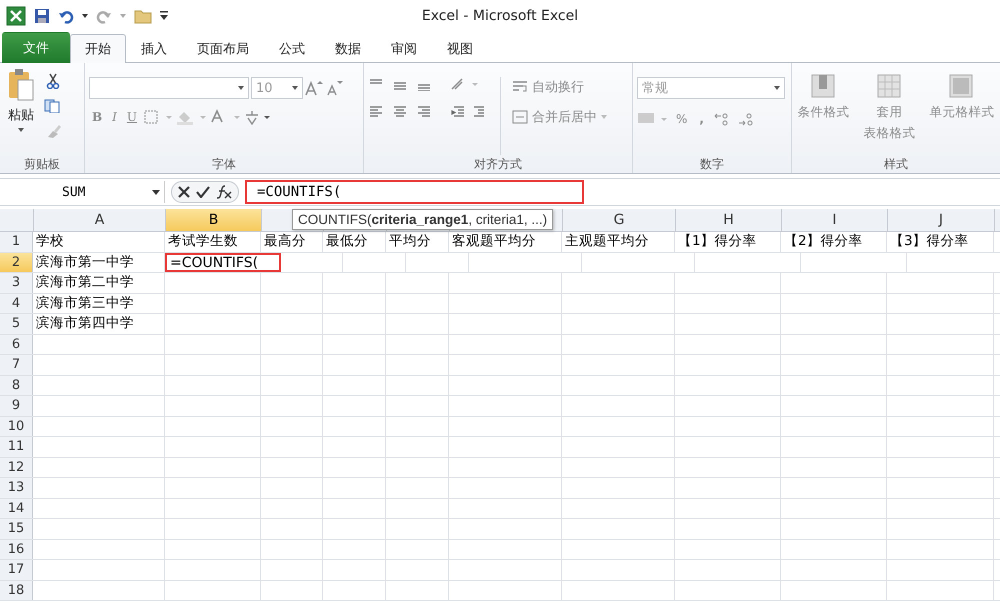 This screenshot has height=603, width=1000. I want to click on cell-text: 学校, so click(50, 241).